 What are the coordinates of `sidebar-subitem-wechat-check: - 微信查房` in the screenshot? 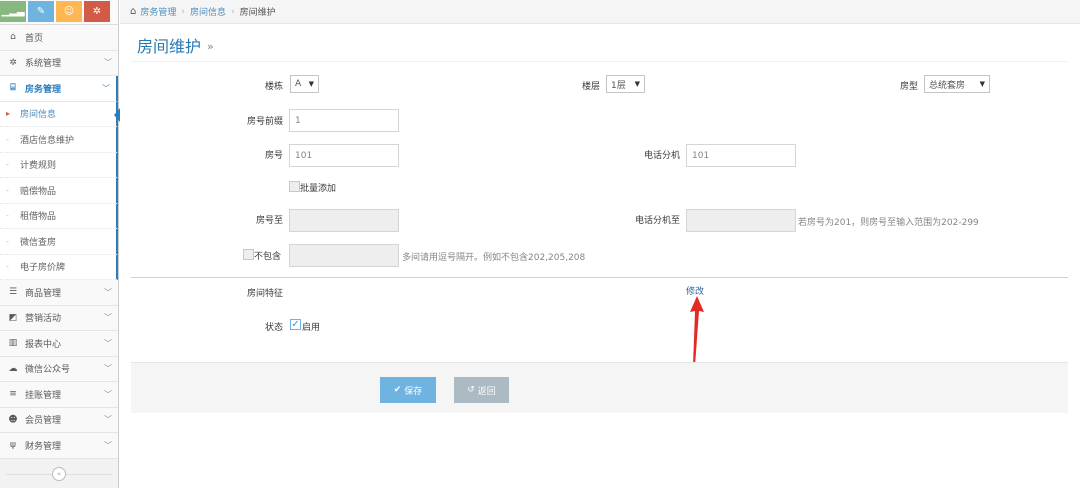 It's located at (59, 242).